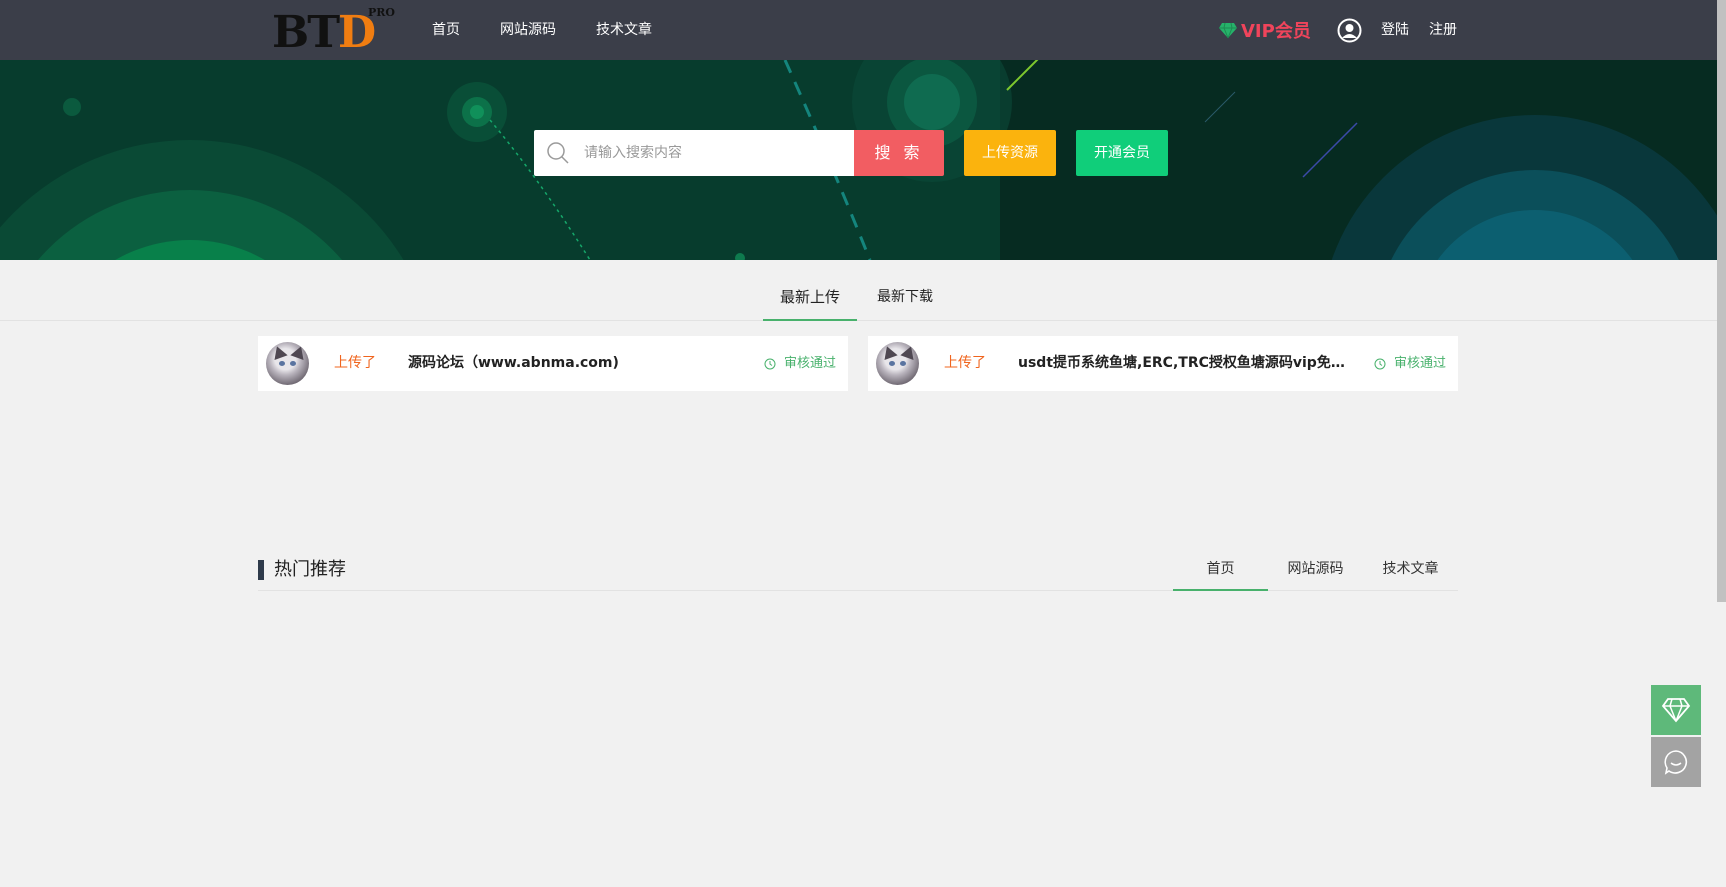  I want to click on hot-tab-articles: 技术文章, so click(1410, 573).